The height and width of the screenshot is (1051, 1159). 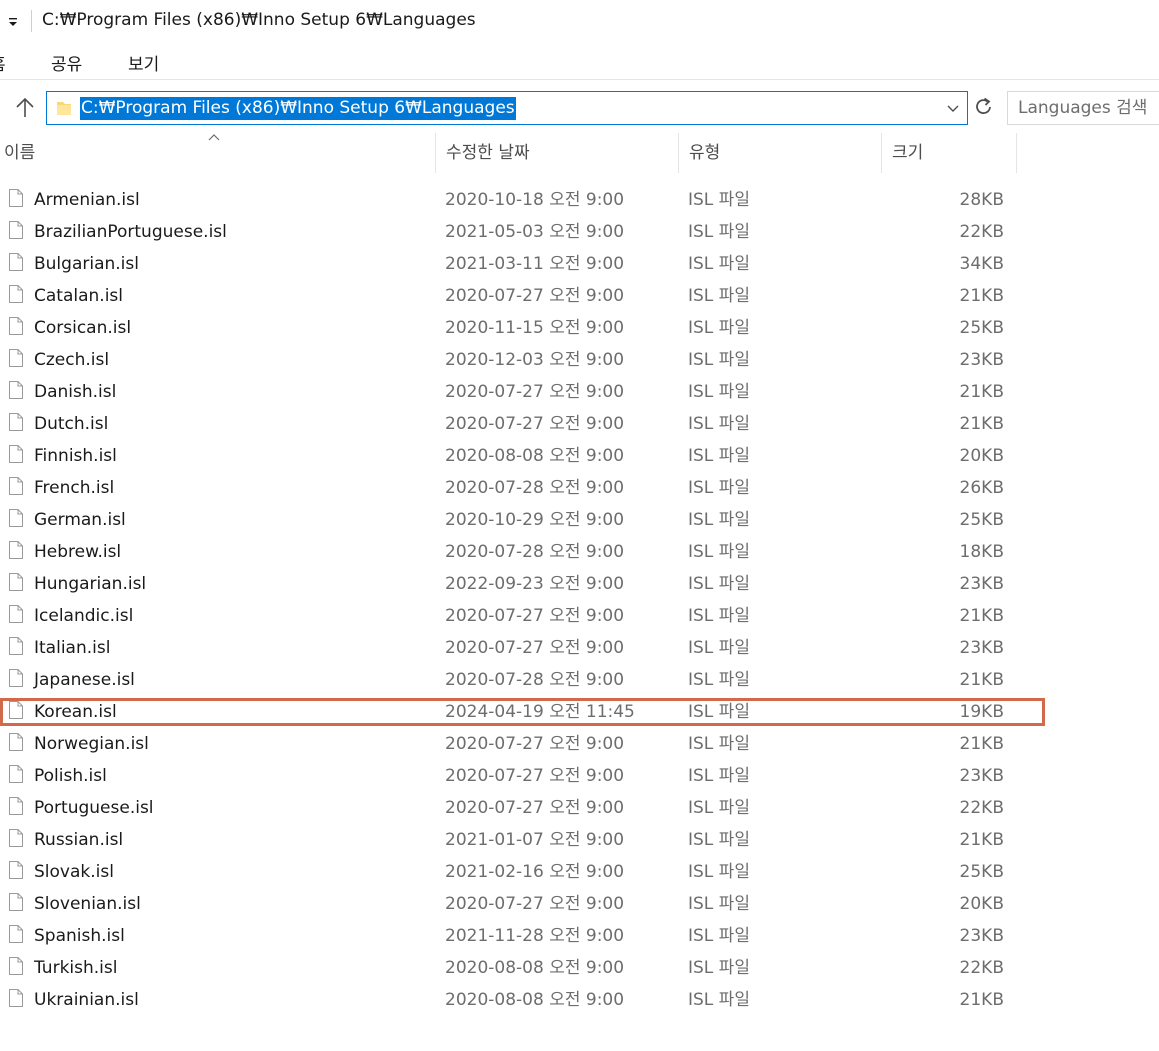 What do you see at coordinates (64, 108) in the screenshot?
I see `folder-icon` at bounding box center [64, 108].